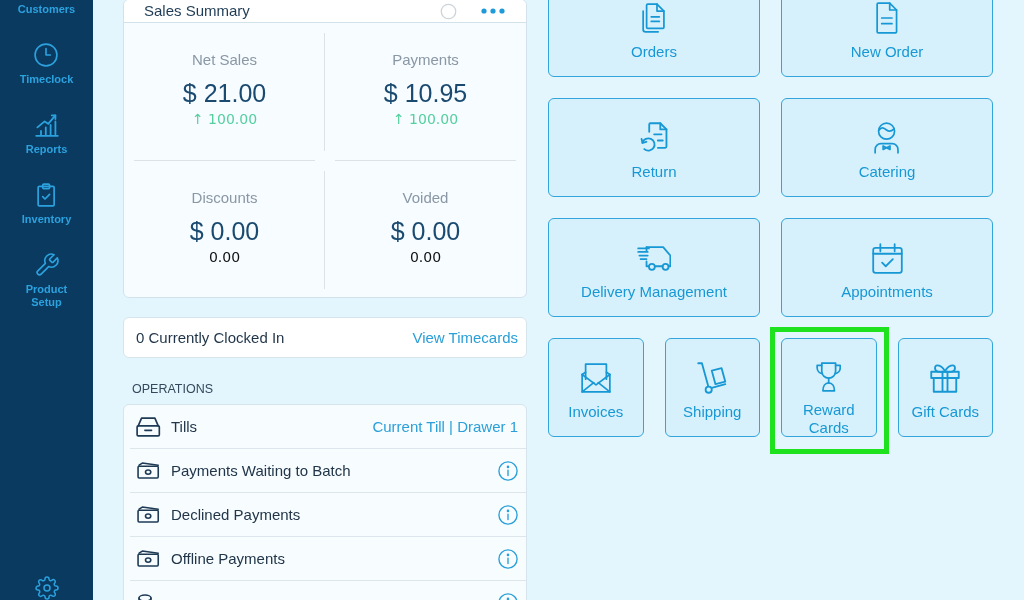 Image resolution: width=1024 pixels, height=600 pixels. What do you see at coordinates (334, 558) in the screenshot?
I see `operation-label: Offline Payments` at bounding box center [334, 558].